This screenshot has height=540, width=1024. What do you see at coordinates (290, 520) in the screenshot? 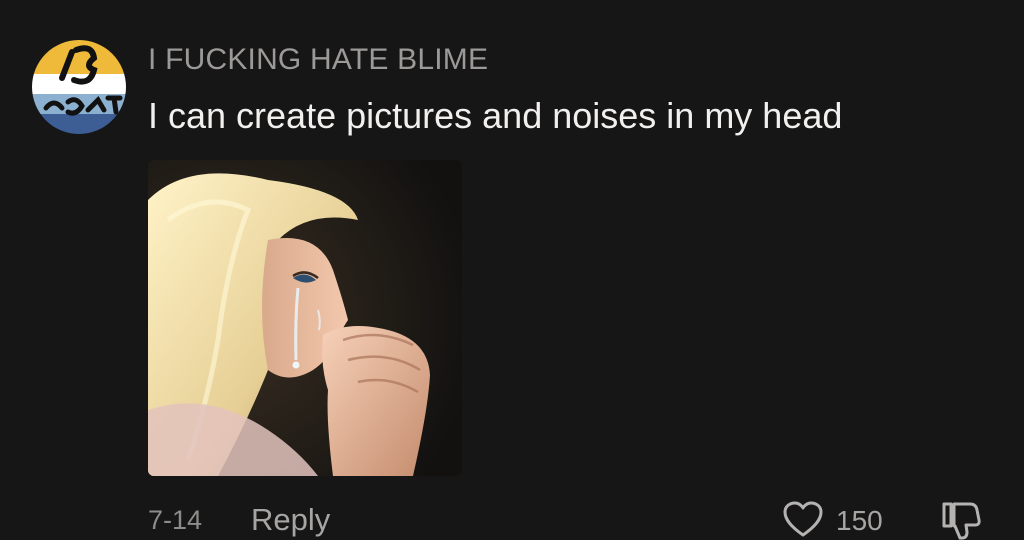
I see `reply-button: Reply` at bounding box center [290, 520].